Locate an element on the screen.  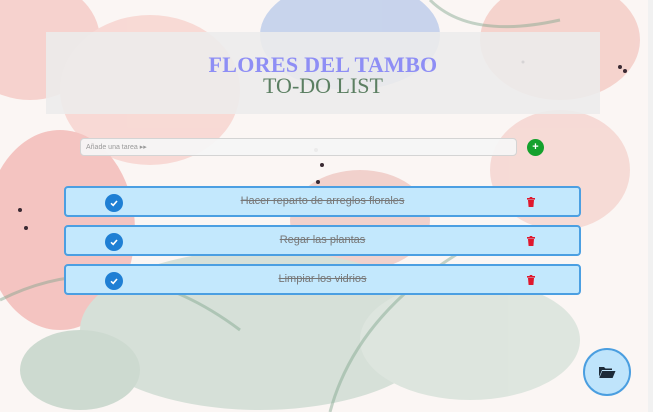
add-task-button: + is located at coordinates (535, 147).